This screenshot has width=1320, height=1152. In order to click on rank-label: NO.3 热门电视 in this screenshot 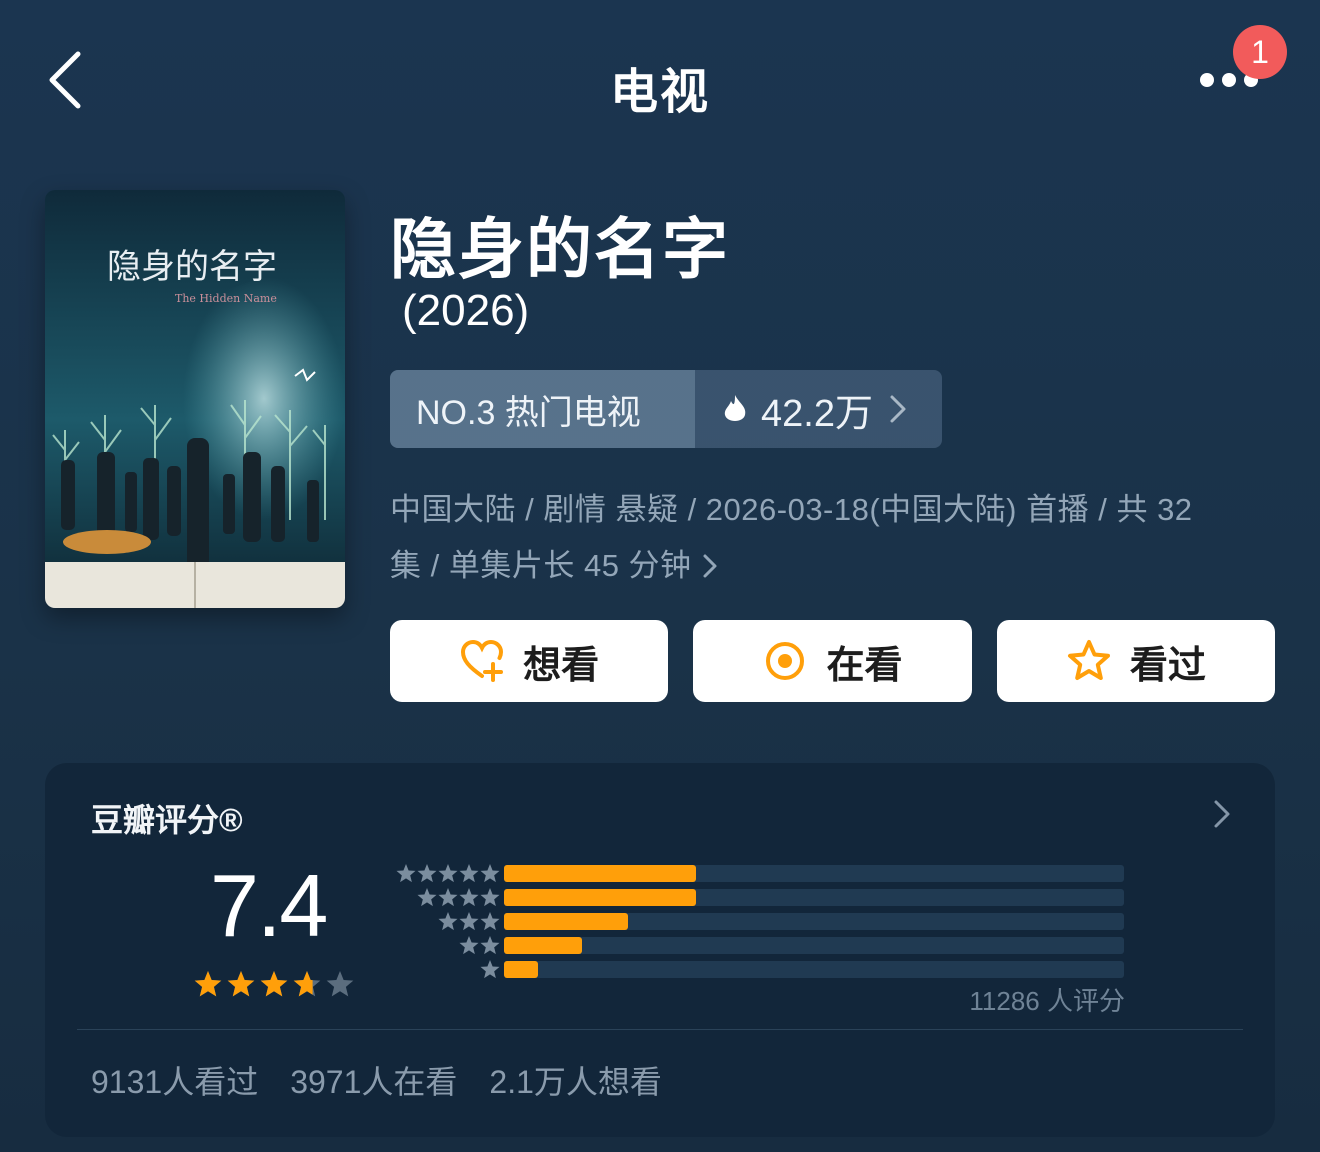, I will do `click(542, 409)`.